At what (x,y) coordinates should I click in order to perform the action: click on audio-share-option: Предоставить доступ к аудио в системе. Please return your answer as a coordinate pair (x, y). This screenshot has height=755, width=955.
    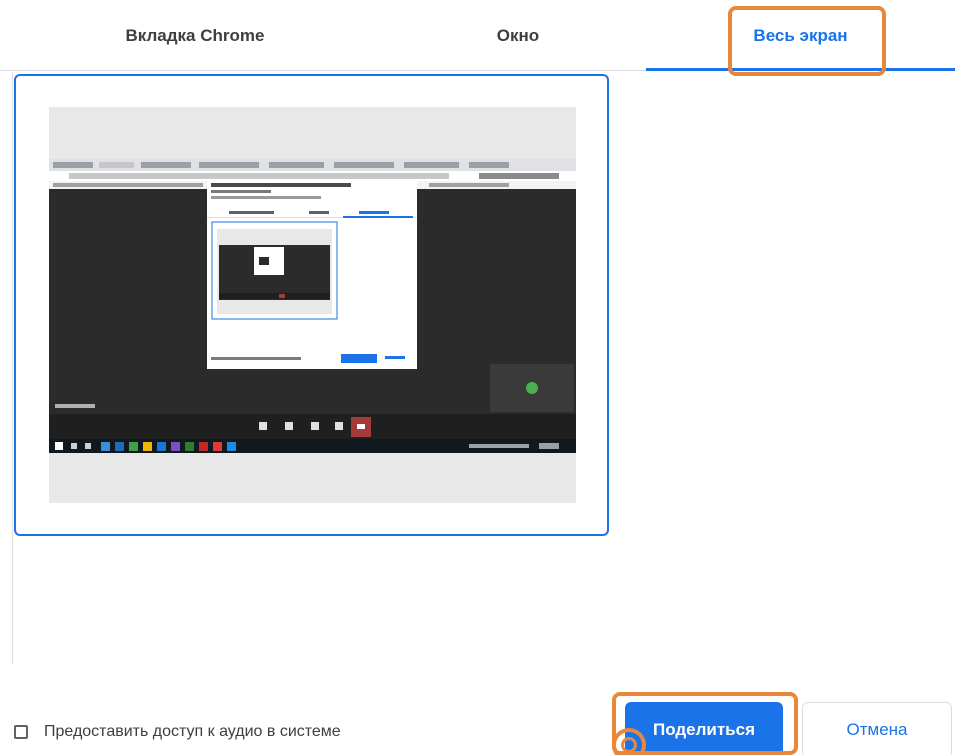
    Looking at the image, I should click on (177, 732).